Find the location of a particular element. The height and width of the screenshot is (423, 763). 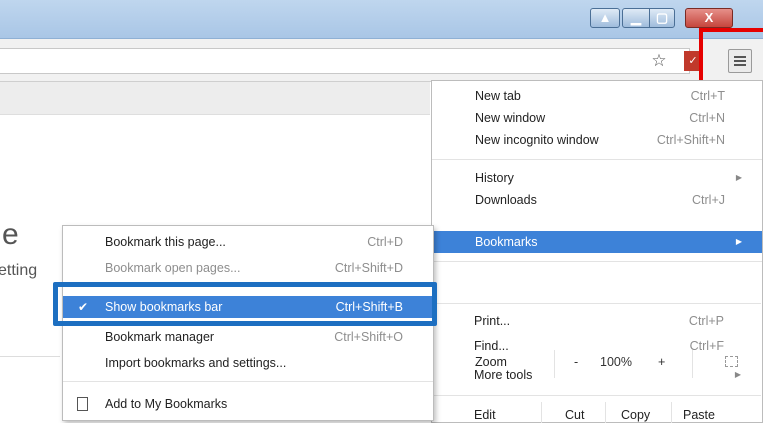

bookmark-open-pages-item: Bookmark open pages... Ctrl+Shift+D is located at coordinates (248, 268).